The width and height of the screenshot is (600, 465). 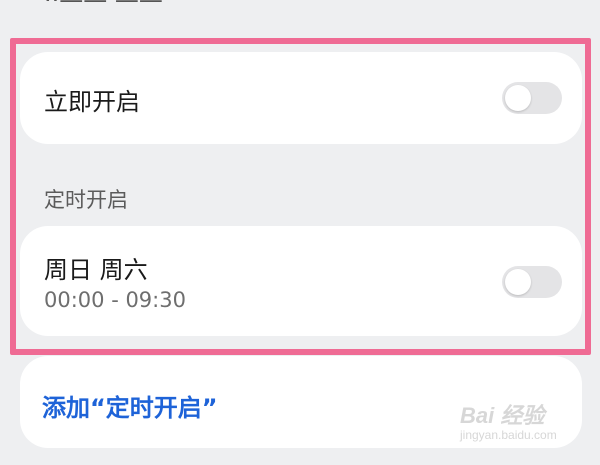 What do you see at coordinates (115, 300) in the screenshot?
I see `schedule-time-range: 00:00 - 09:30` at bounding box center [115, 300].